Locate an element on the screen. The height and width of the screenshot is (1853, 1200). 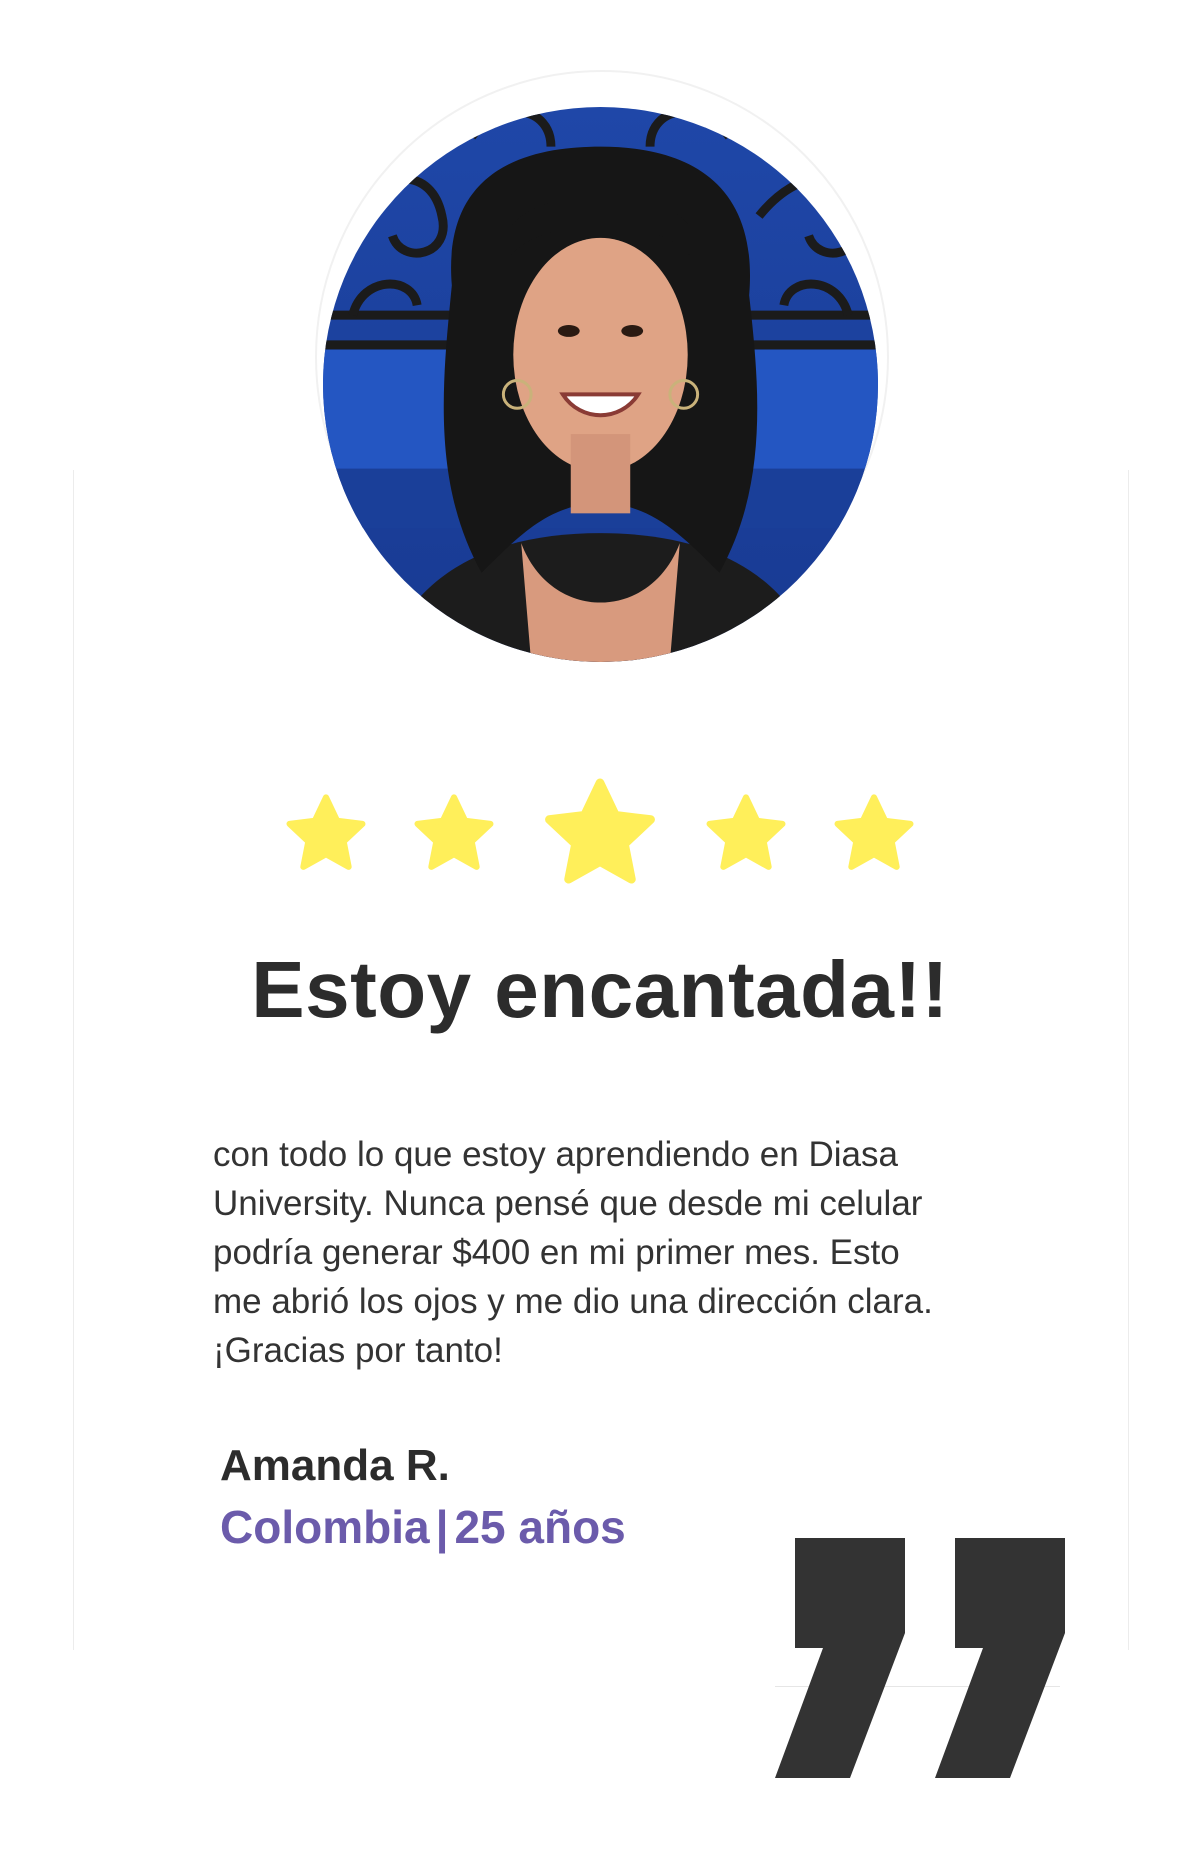
body-line: ¡Gracias por tanto! is located at coordinates (358, 1350).